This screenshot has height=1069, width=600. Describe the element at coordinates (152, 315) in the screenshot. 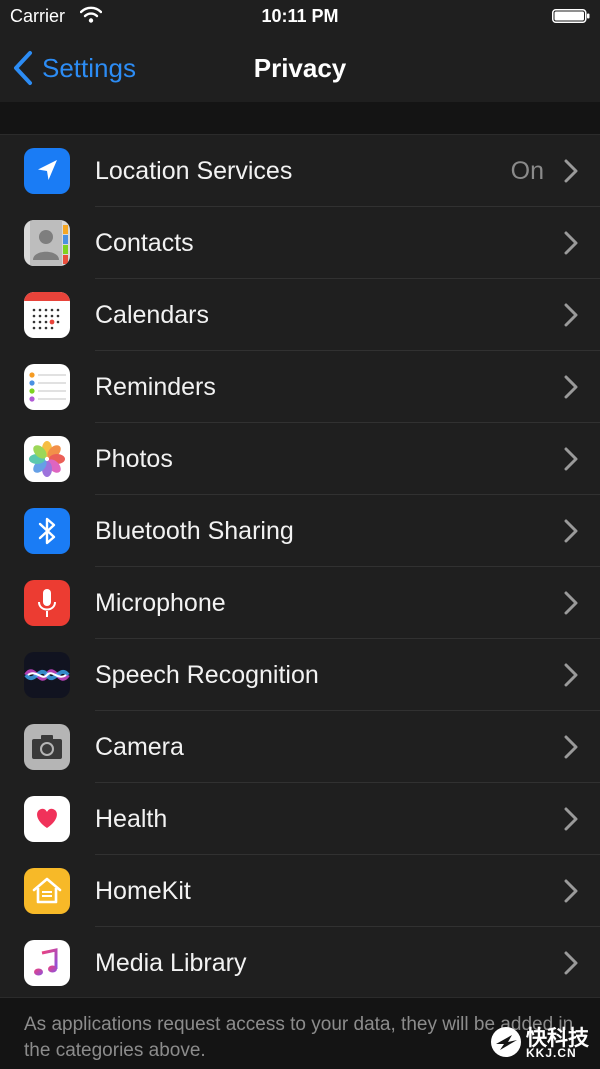

I see `list-item-label: Calendars` at that location.